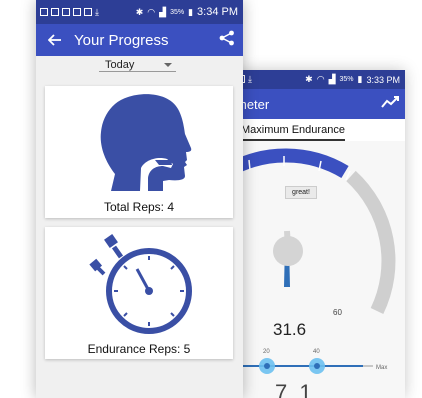 This screenshot has height=398, width=422. Describe the element at coordinates (295, 389) in the screenshot. I see `partial-value: 7 1` at that location.